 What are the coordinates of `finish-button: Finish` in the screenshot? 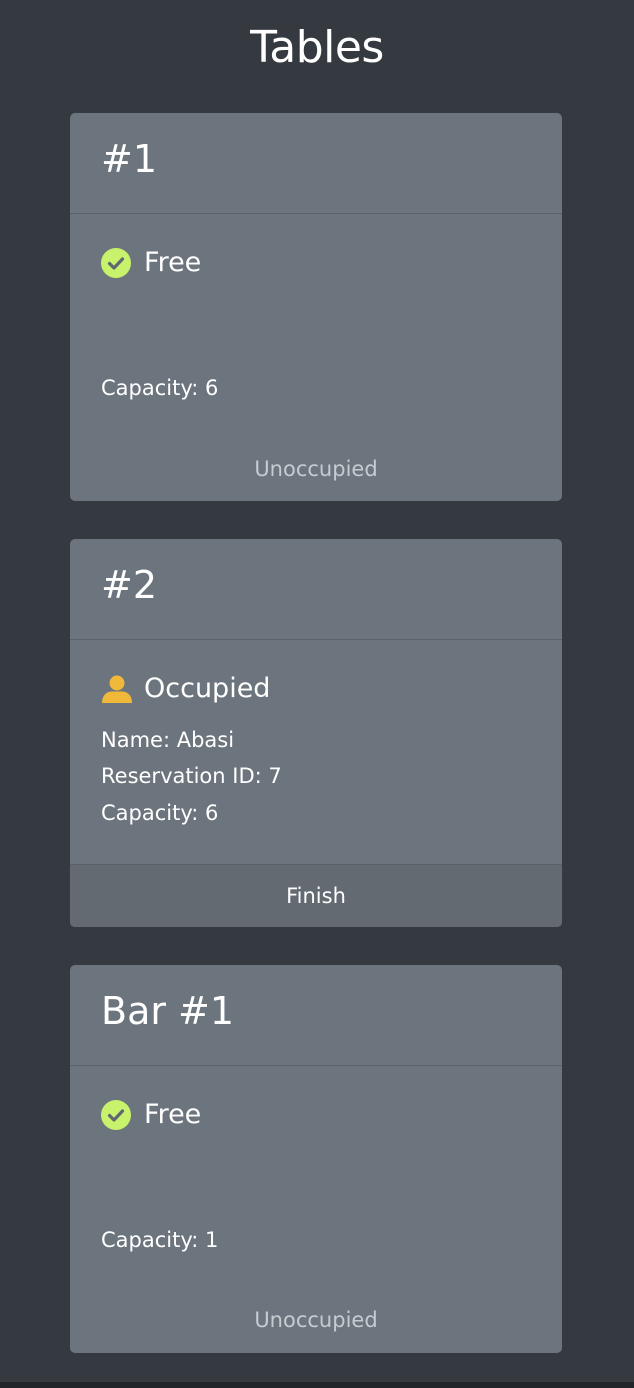 It's located at (316, 895).